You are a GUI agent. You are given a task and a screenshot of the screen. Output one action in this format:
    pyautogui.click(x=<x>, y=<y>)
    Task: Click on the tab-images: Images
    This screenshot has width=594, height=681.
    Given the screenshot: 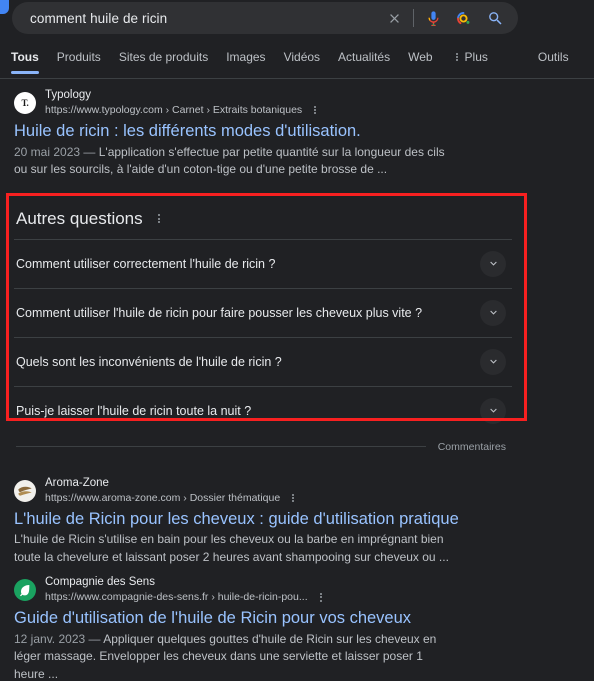 What is the action you would take?
    pyautogui.click(x=245, y=61)
    